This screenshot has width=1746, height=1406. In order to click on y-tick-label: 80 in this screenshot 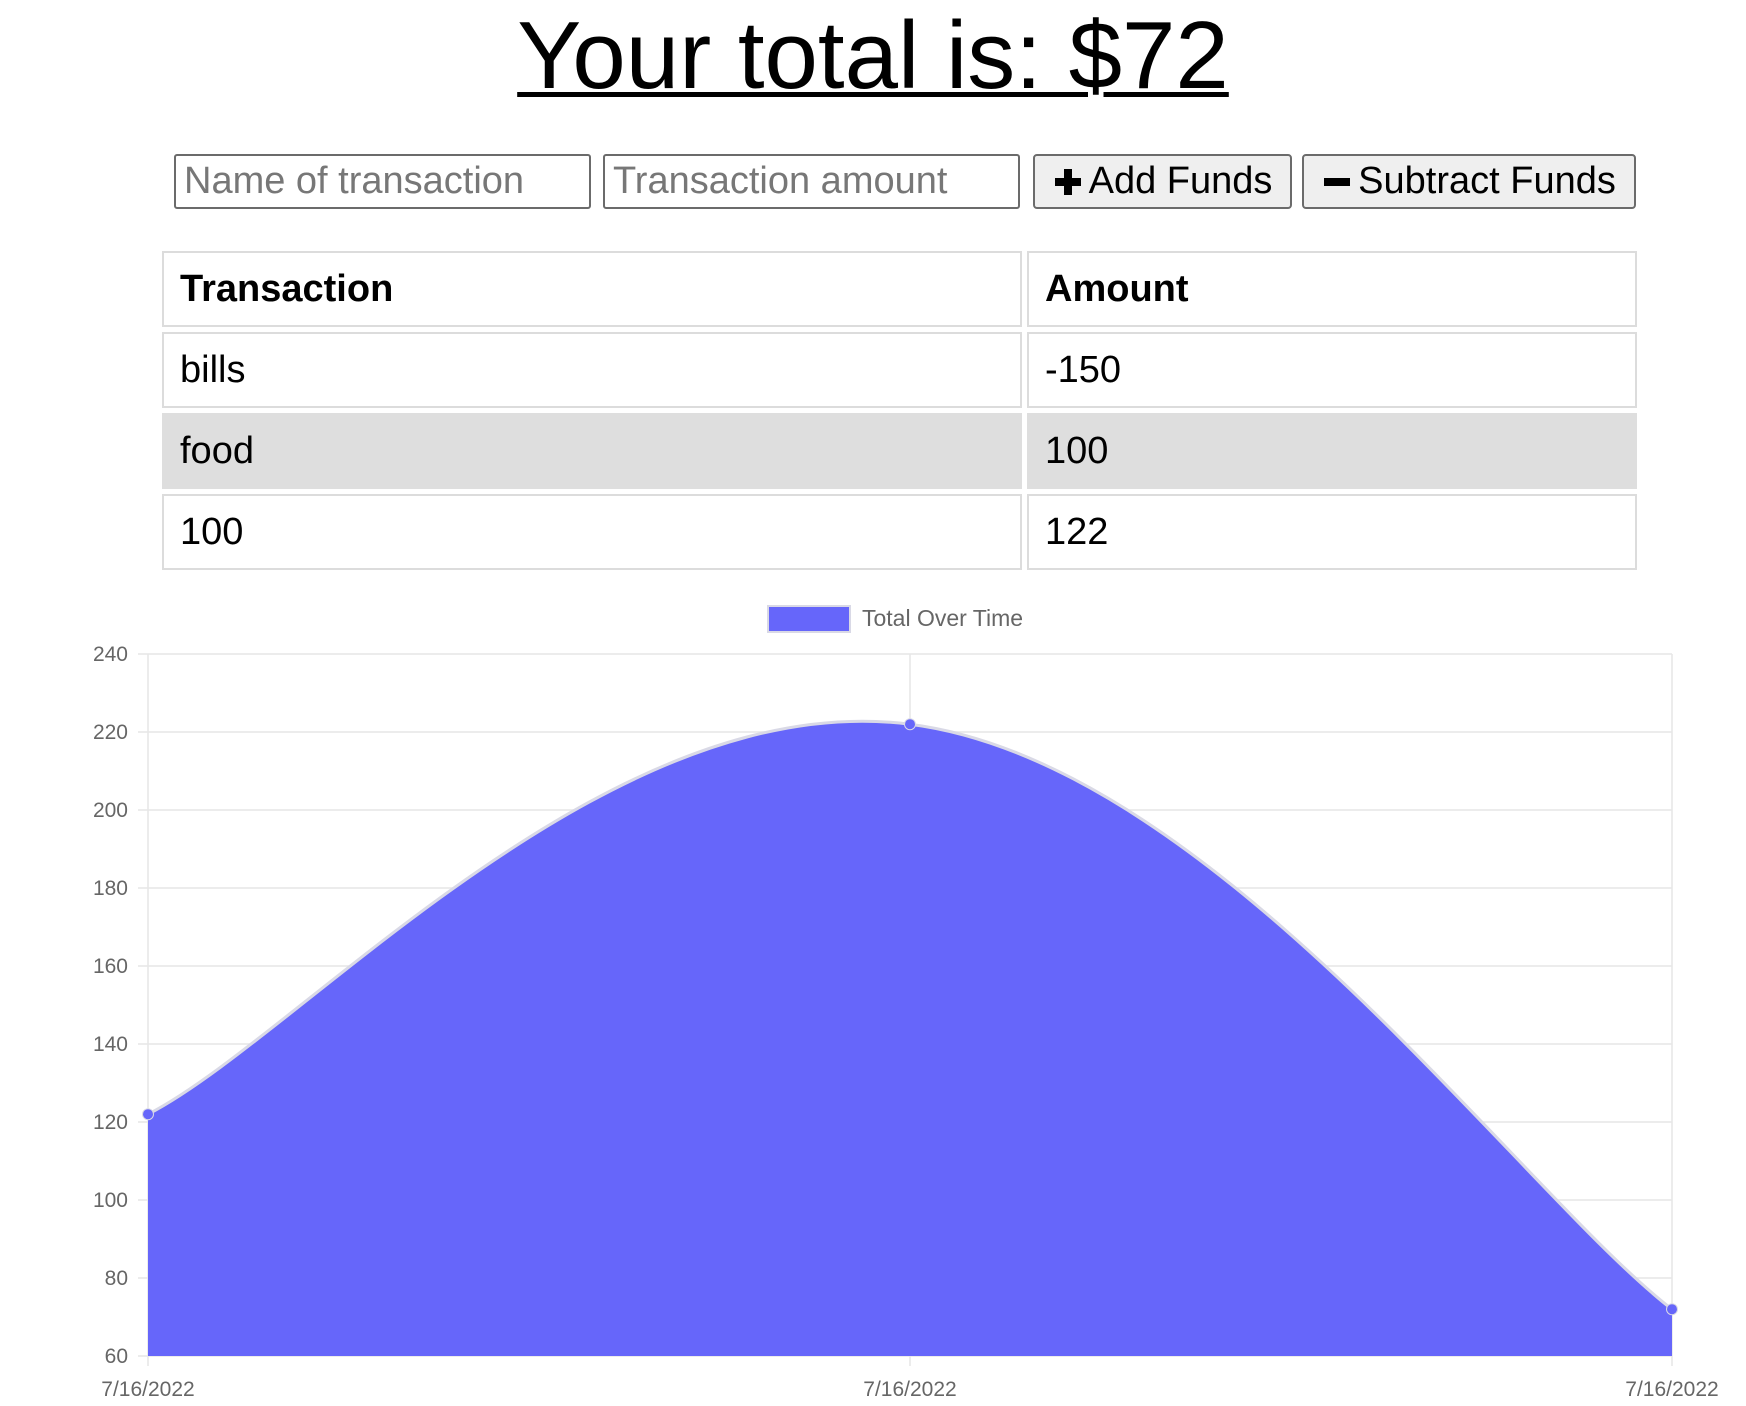, I will do `click(116, 1278)`.